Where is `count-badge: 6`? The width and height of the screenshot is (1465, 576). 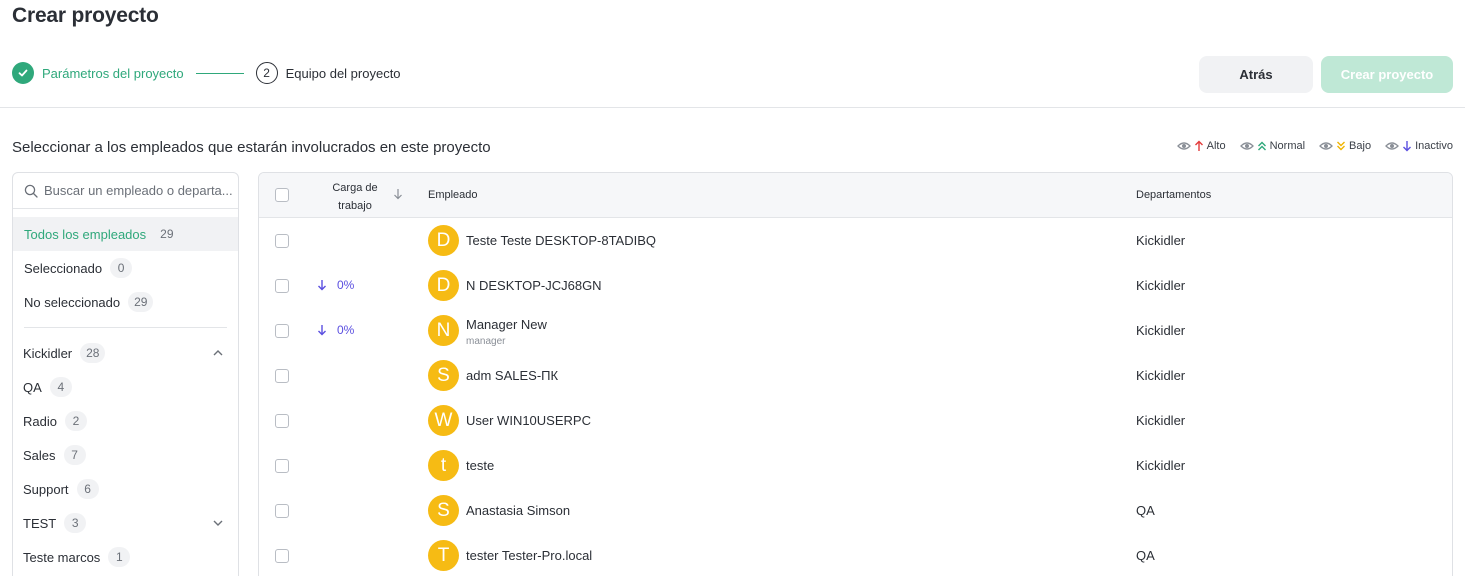 count-badge: 6 is located at coordinates (87, 489).